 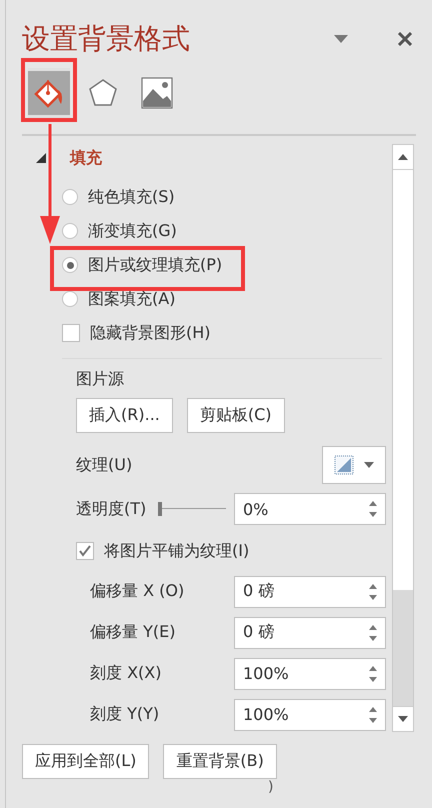 What do you see at coordinates (150, 333) in the screenshot?
I see `checkbox-label: 隐藏背景图形(H)` at bounding box center [150, 333].